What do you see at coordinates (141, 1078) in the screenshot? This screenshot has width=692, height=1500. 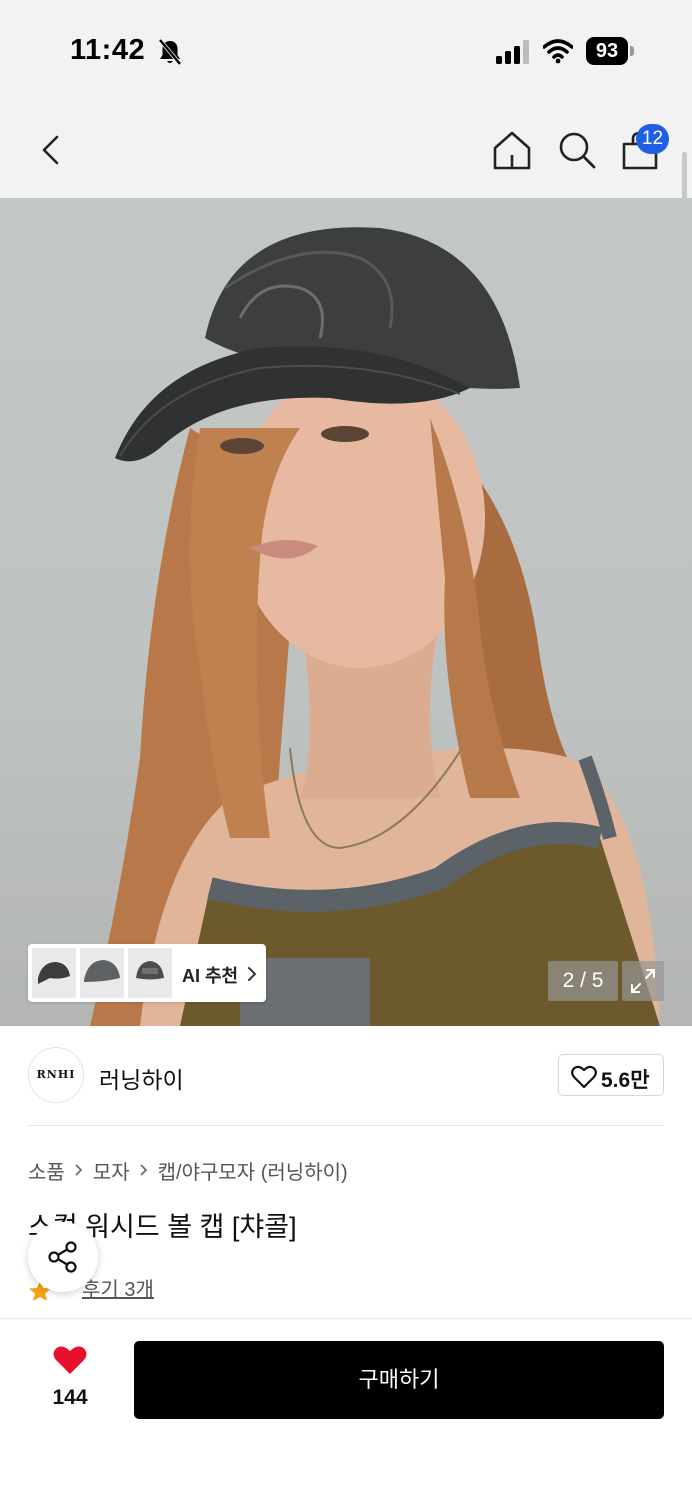 I see `brand-name: 러닝하이` at bounding box center [141, 1078].